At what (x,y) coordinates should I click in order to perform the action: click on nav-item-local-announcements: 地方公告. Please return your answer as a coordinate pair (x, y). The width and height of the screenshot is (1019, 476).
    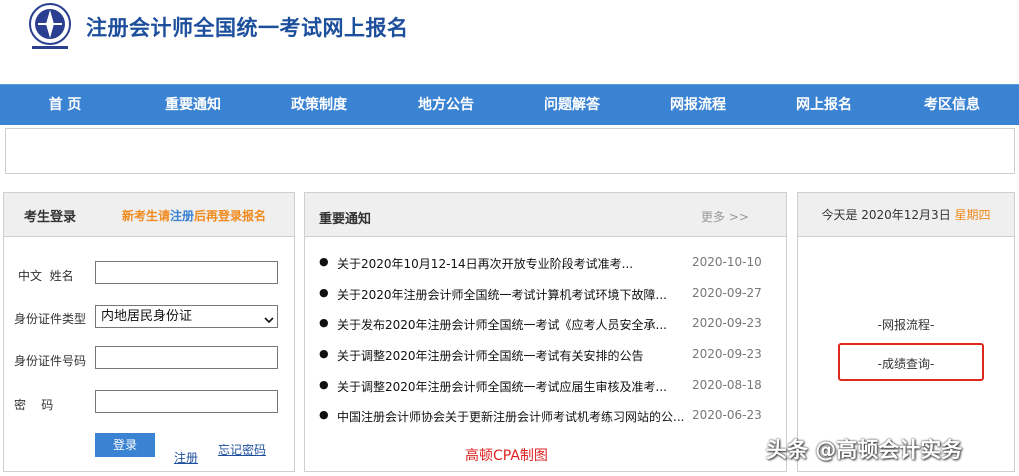
    Looking at the image, I should click on (446, 105).